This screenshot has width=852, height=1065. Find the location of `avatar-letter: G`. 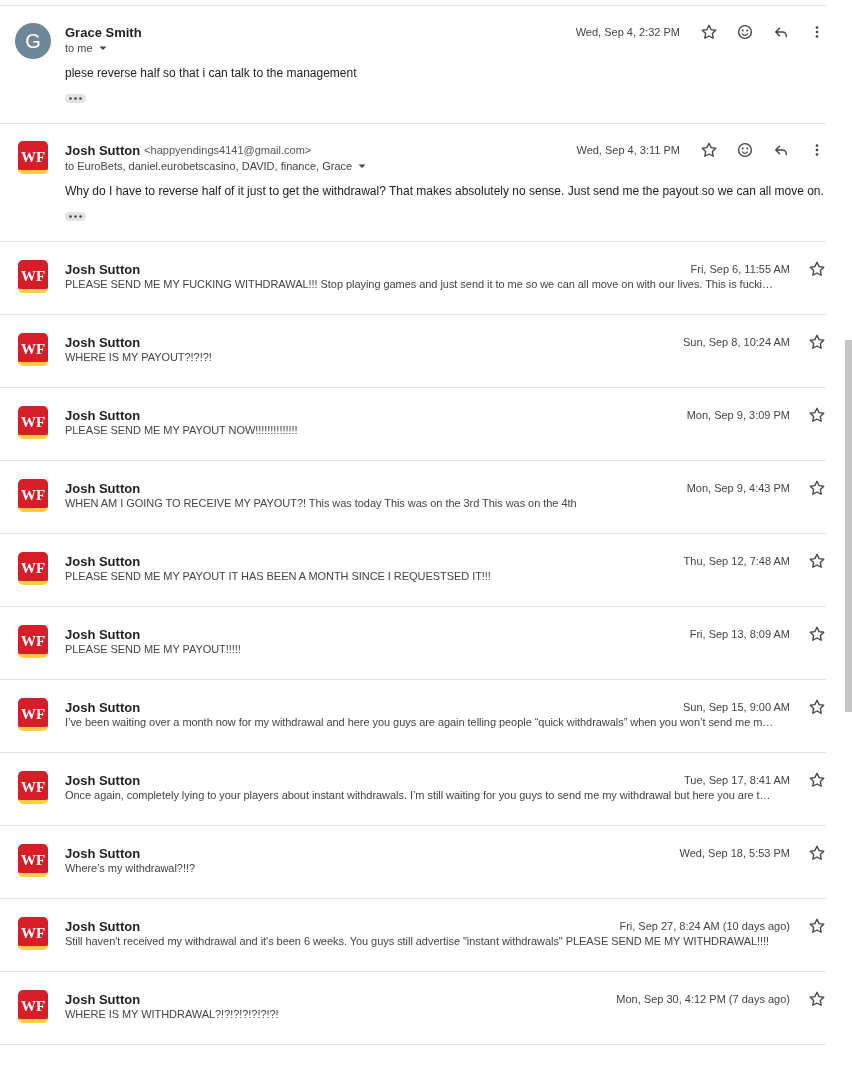

avatar-letter: G is located at coordinates (33, 41).